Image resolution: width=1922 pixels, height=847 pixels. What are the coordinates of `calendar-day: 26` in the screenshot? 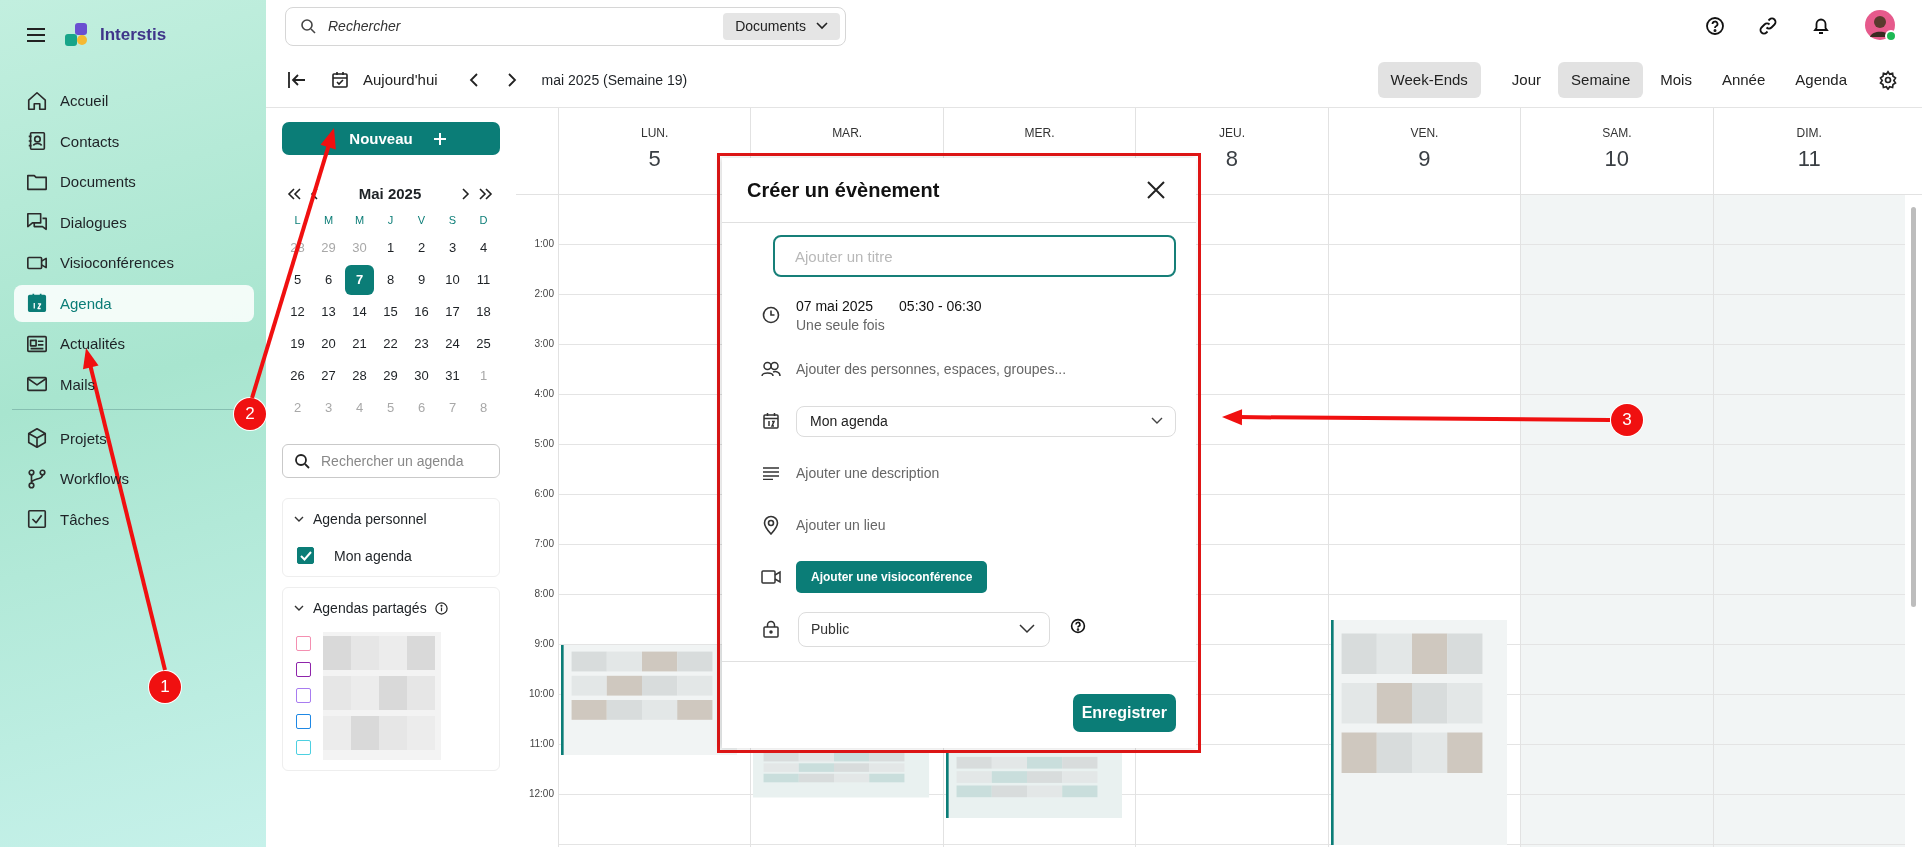 It's located at (297, 376).